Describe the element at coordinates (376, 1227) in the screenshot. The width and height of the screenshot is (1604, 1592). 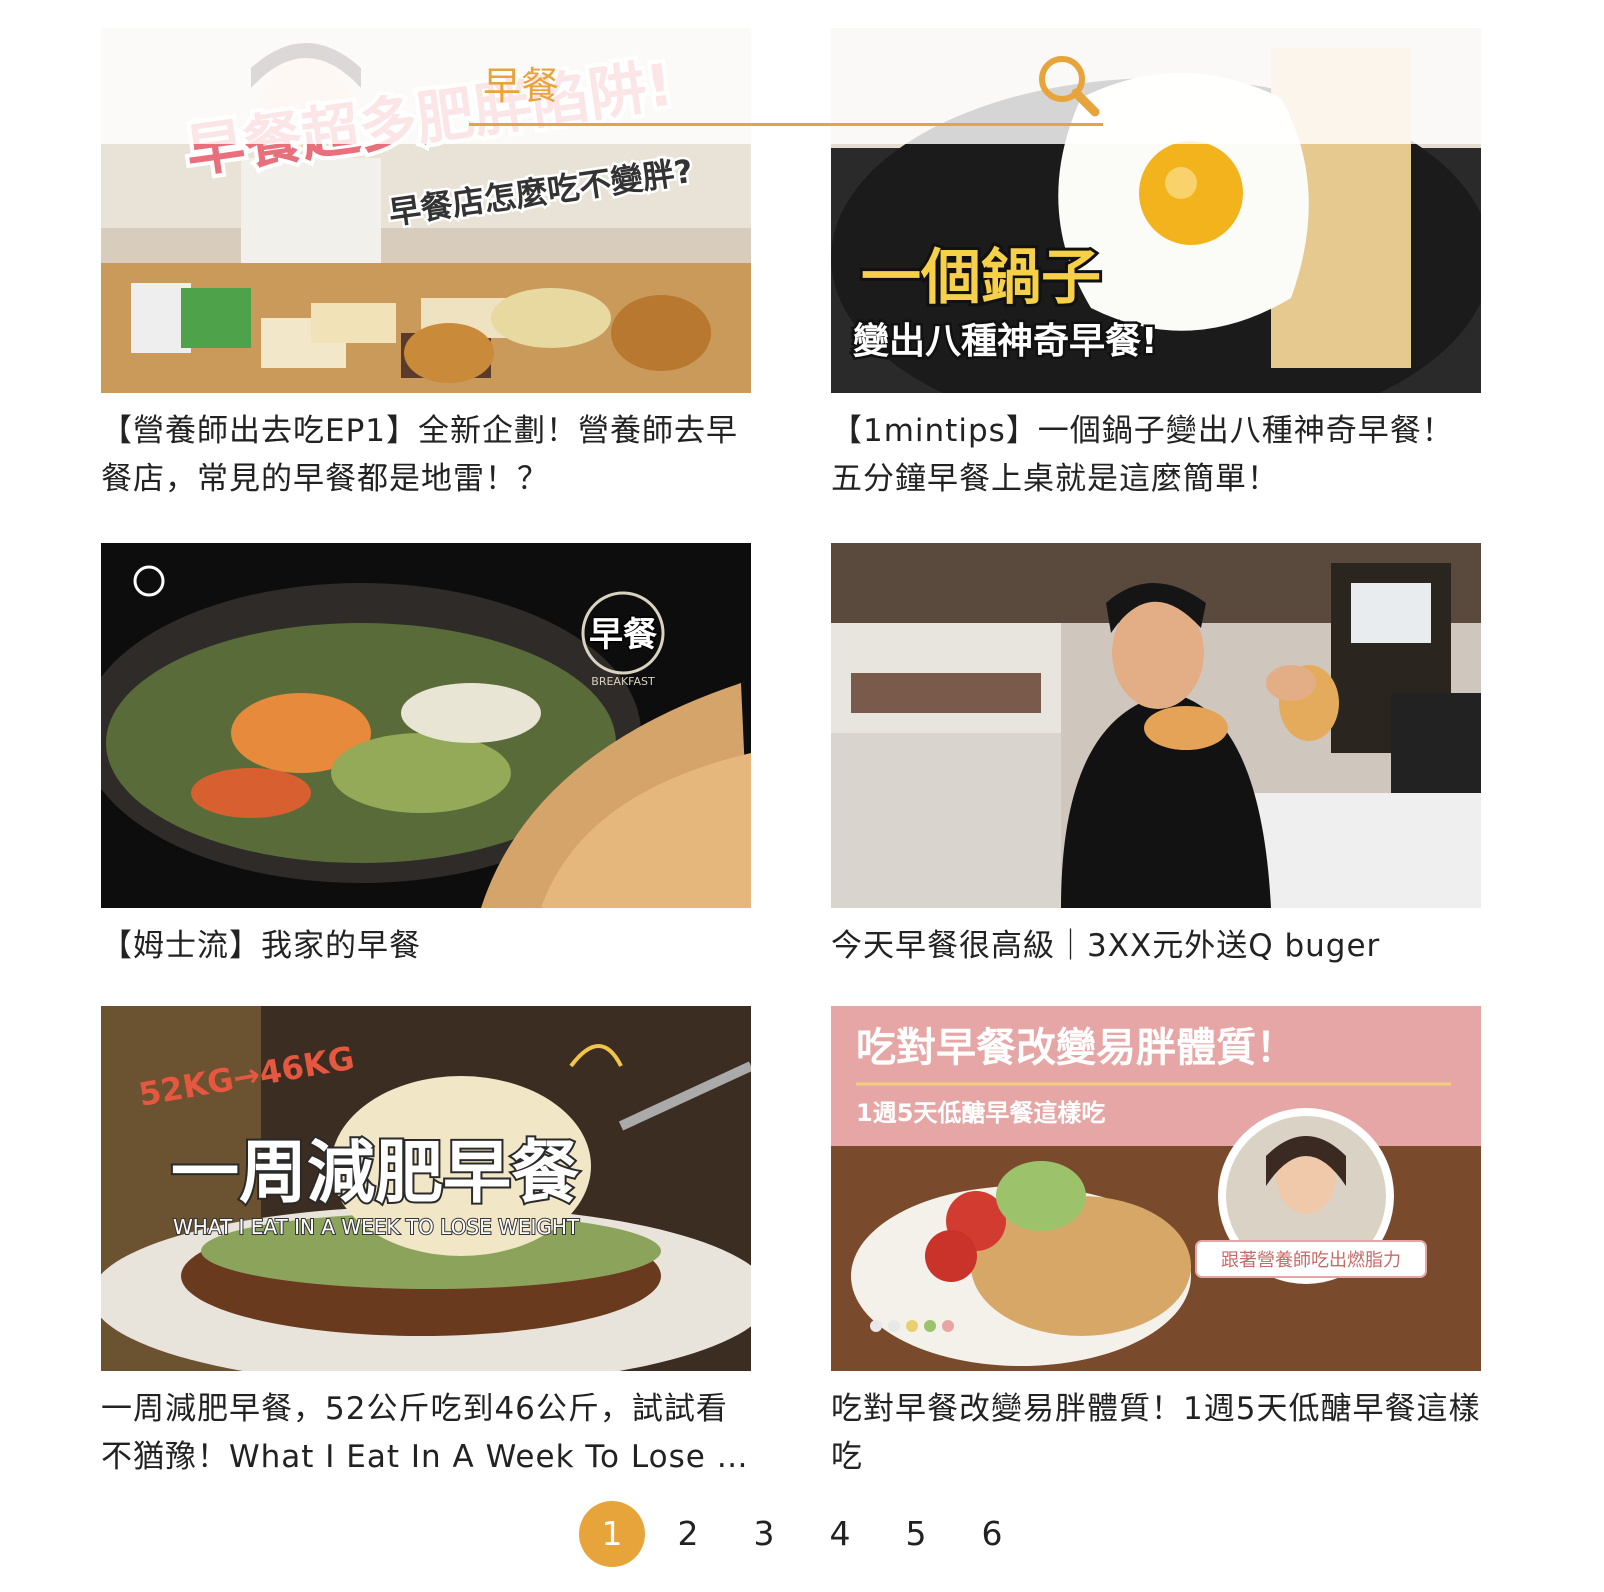
I see `thumbnail-subline: WHAT I EAT IN A WEEK TO LOSE WEIGHT` at that location.